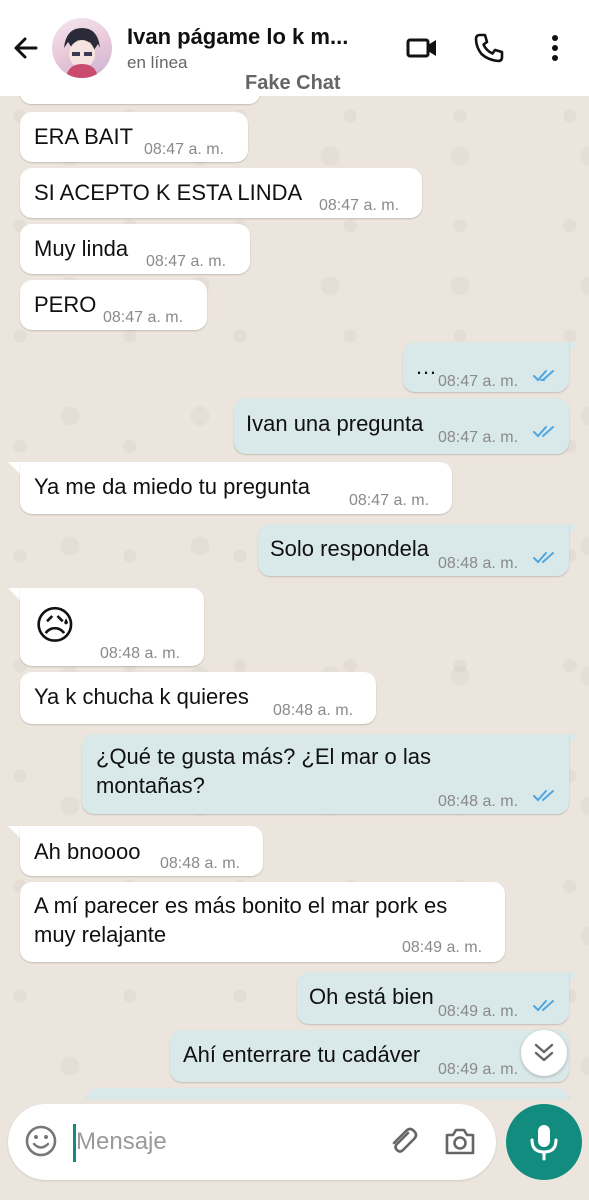 The height and width of the screenshot is (1200, 589). What do you see at coordinates (486, 367) in the screenshot?
I see `message-bubble-outgoing: … 08:47 a. m.` at bounding box center [486, 367].